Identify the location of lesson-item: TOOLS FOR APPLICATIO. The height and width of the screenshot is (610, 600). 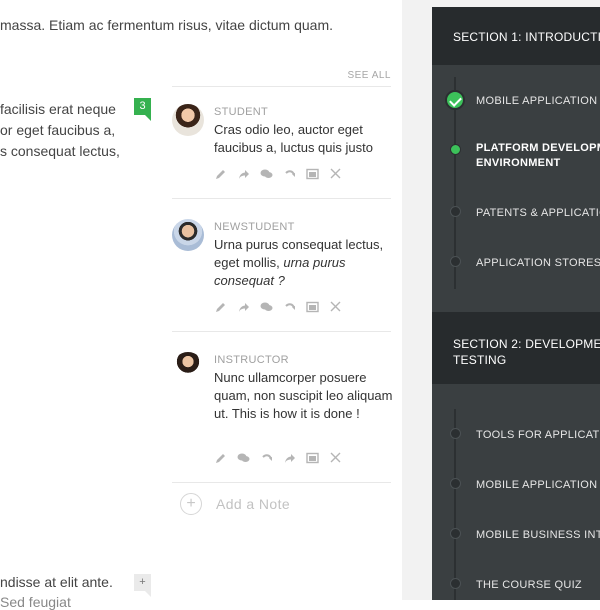
(538, 435).